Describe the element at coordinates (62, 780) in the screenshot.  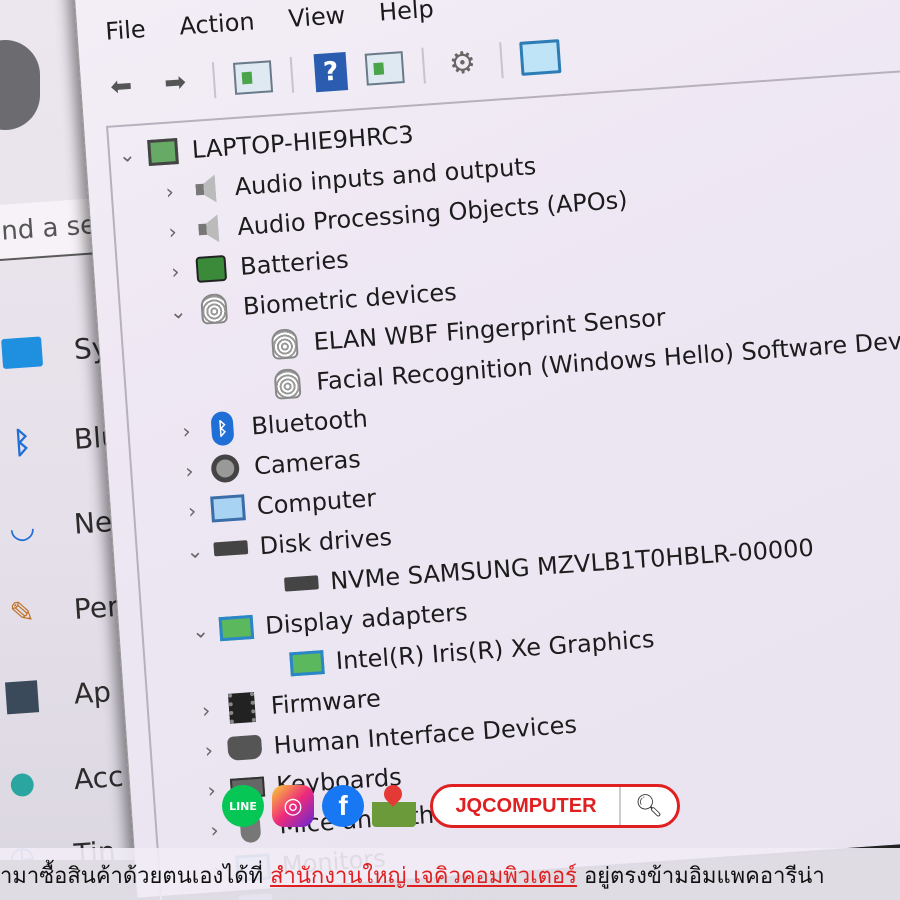
I see `settings-item-accounts: ● Acc` at that location.